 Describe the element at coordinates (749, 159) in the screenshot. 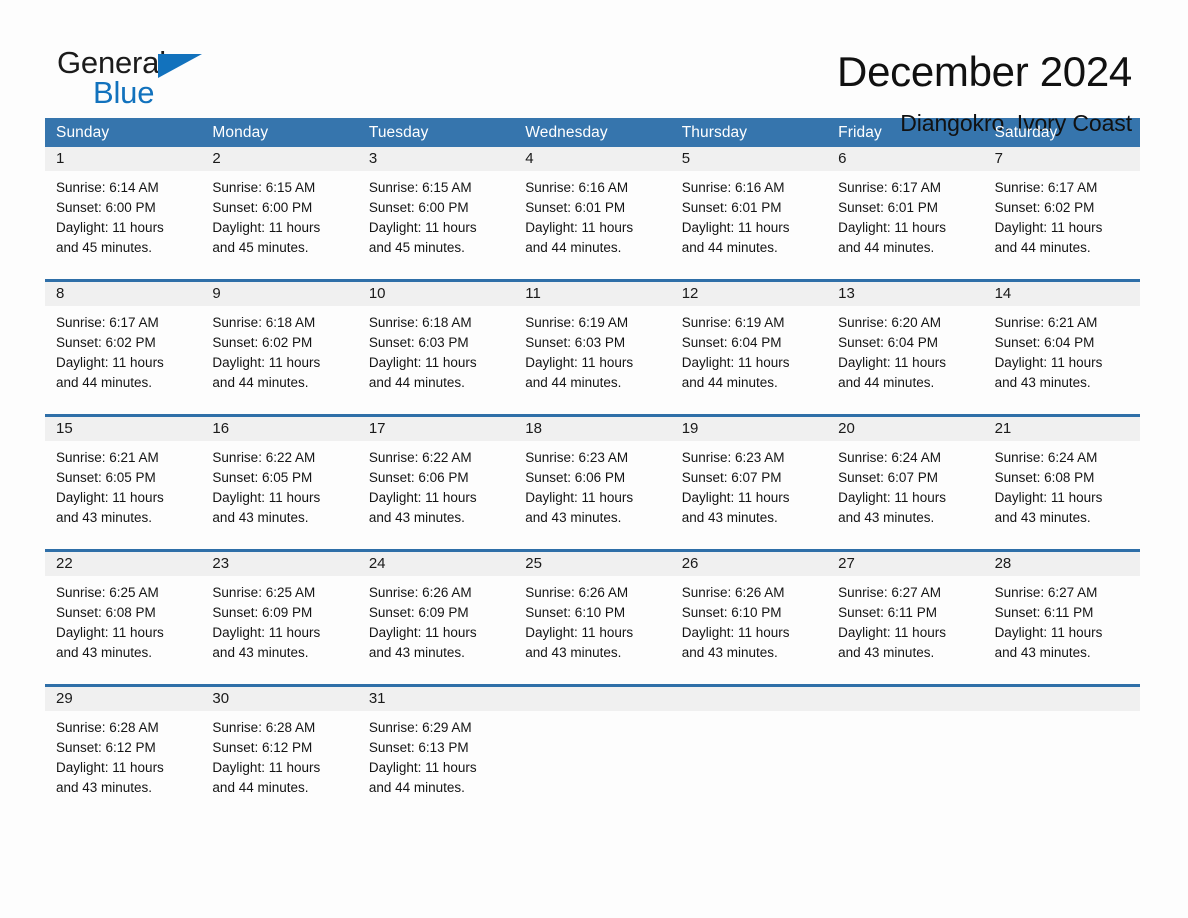

I see `day-number: 5` at that location.